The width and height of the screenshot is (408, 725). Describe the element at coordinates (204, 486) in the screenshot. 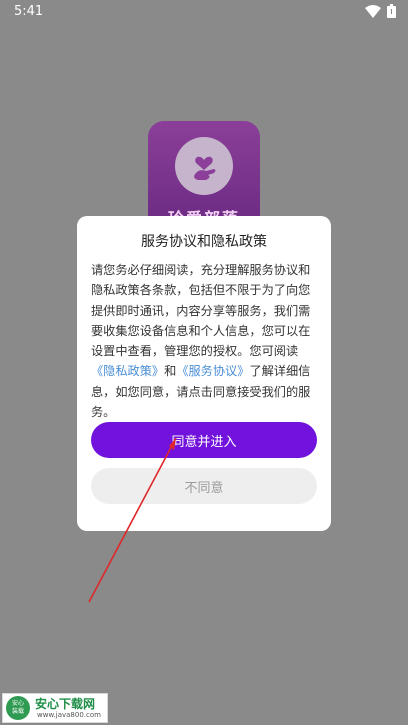

I see `disagree-button: 不同意` at that location.